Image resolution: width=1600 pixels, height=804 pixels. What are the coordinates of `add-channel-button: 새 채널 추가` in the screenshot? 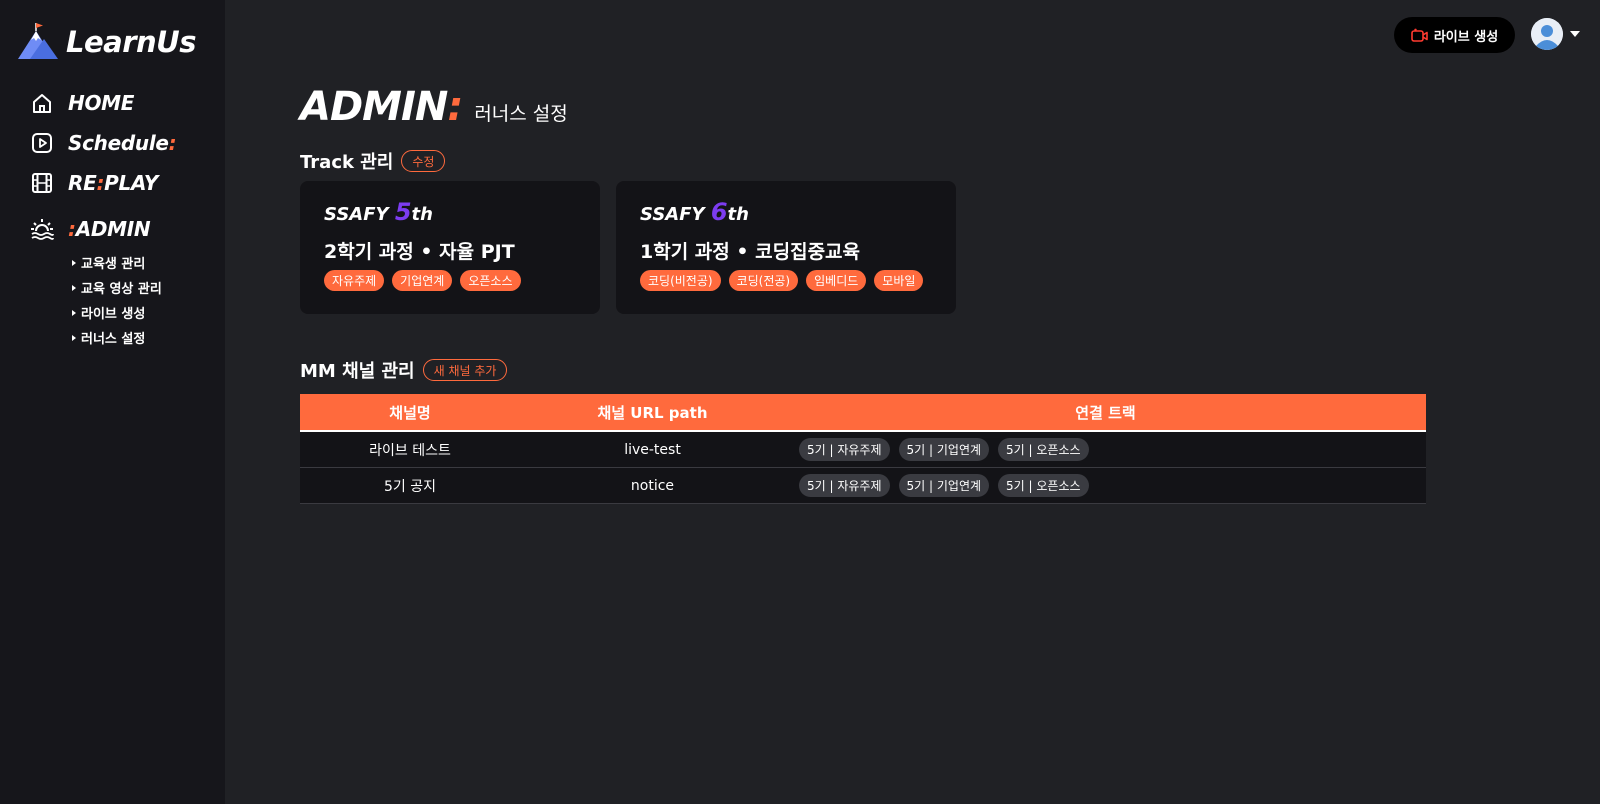 It's located at (465, 370).